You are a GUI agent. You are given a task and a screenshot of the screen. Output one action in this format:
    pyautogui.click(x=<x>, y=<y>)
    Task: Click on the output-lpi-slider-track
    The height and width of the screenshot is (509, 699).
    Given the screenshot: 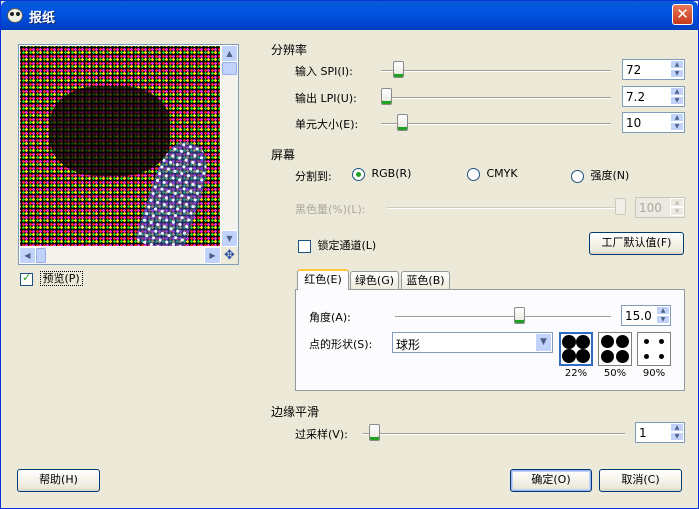 What is the action you would take?
    pyautogui.click(x=496, y=98)
    